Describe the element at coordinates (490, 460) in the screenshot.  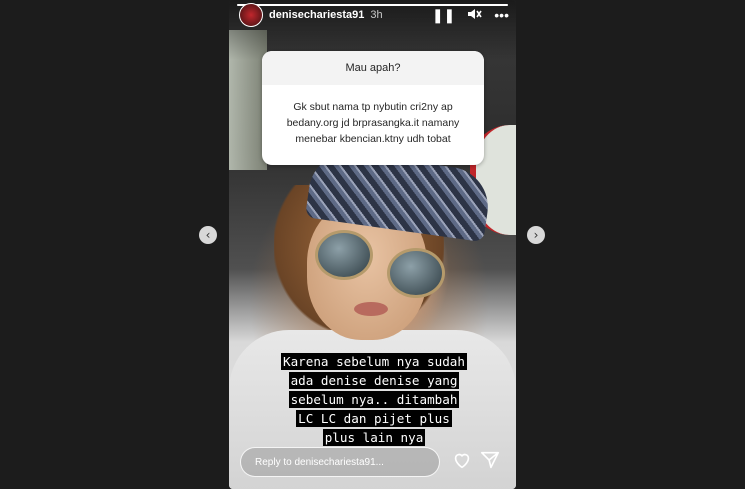
I see `send-icon` at that location.